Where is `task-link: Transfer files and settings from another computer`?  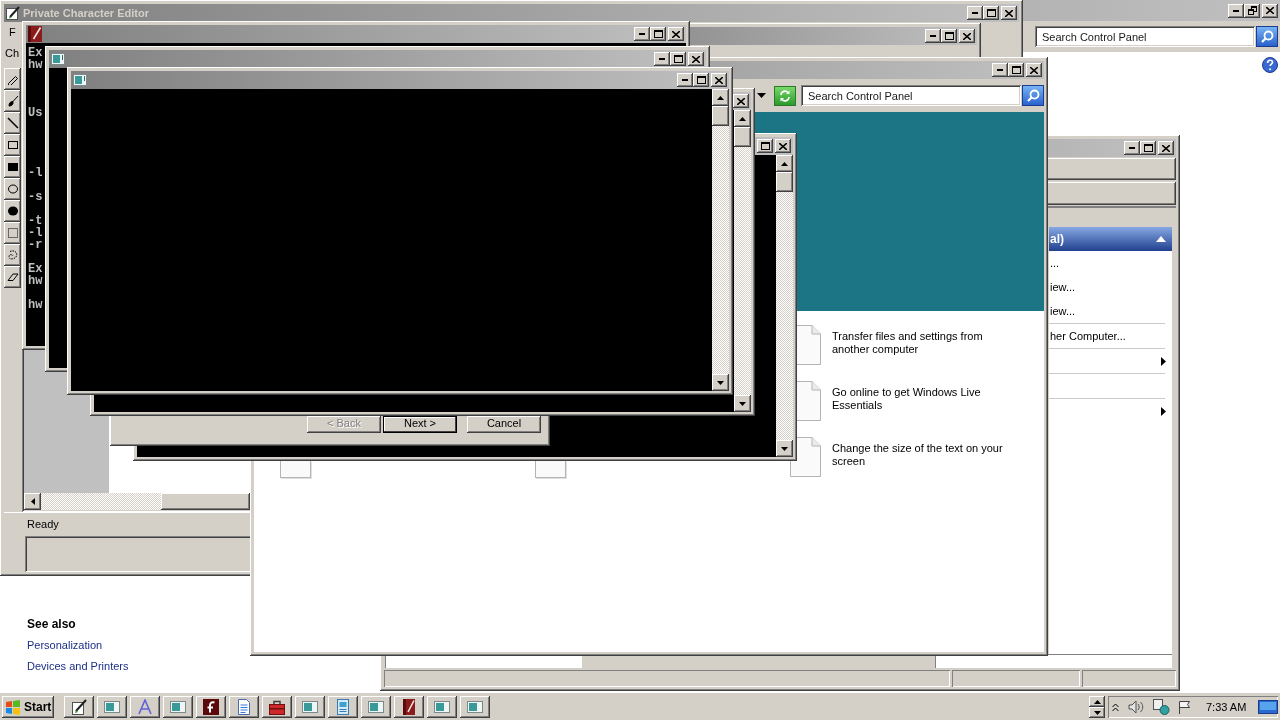
task-link: Transfer files and settings from another computer is located at coordinates (922, 343).